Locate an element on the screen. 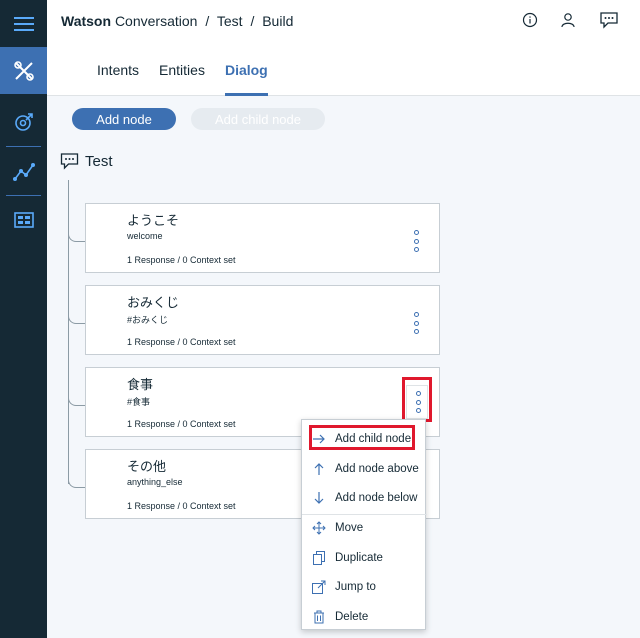 The height and width of the screenshot is (638, 640). dialog-node: ようこそ welcome 1 Response / 0 Context set is located at coordinates (262, 238).